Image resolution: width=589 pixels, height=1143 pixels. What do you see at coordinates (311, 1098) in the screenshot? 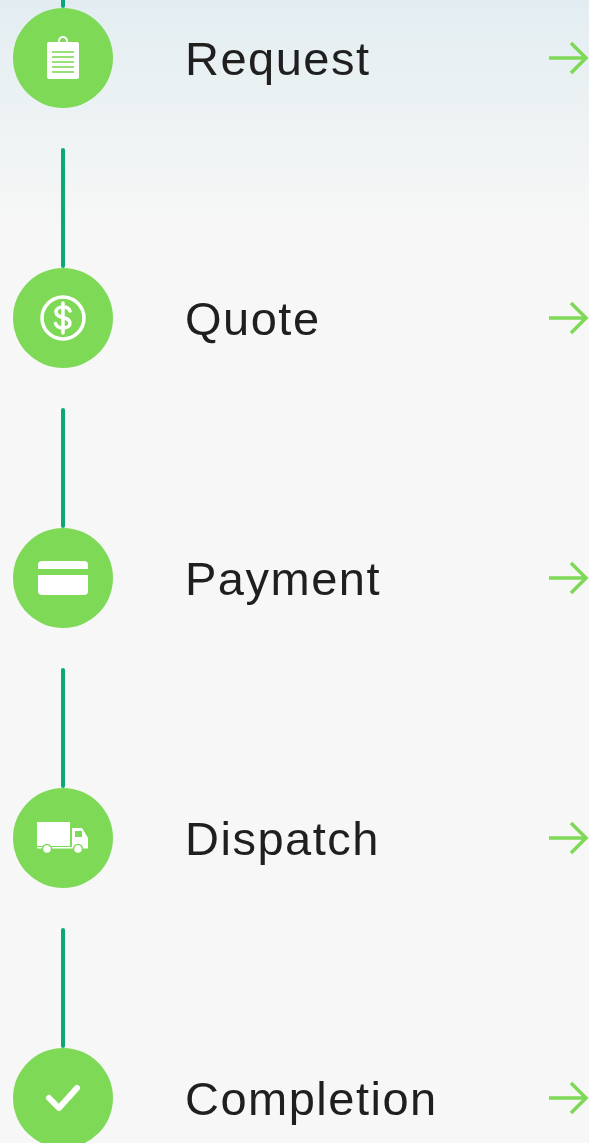
I see `step-label: Completion` at bounding box center [311, 1098].